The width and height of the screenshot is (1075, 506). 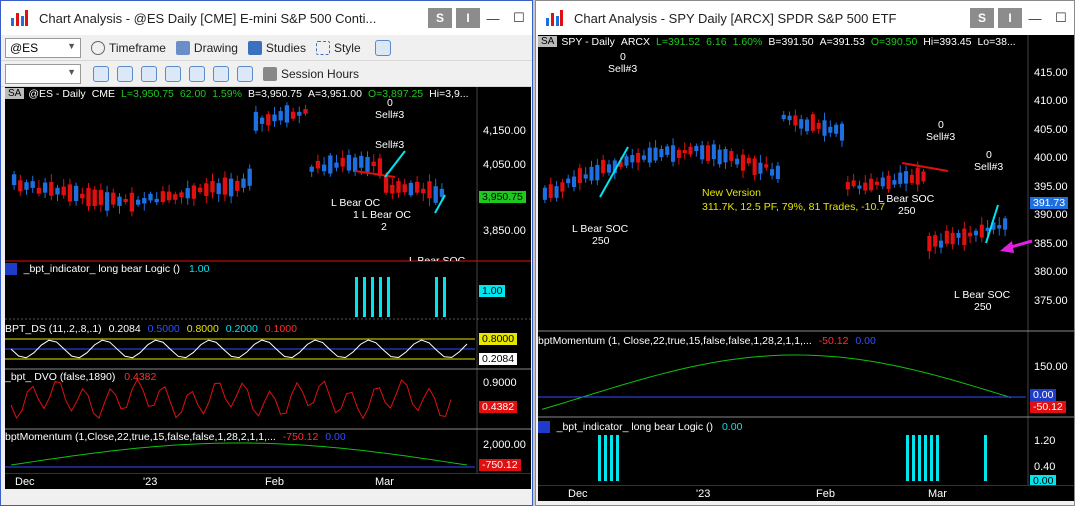 What do you see at coordinates (125, 73) in the screenshot?
I see `settings-icon` at bounding box center [125, 73].